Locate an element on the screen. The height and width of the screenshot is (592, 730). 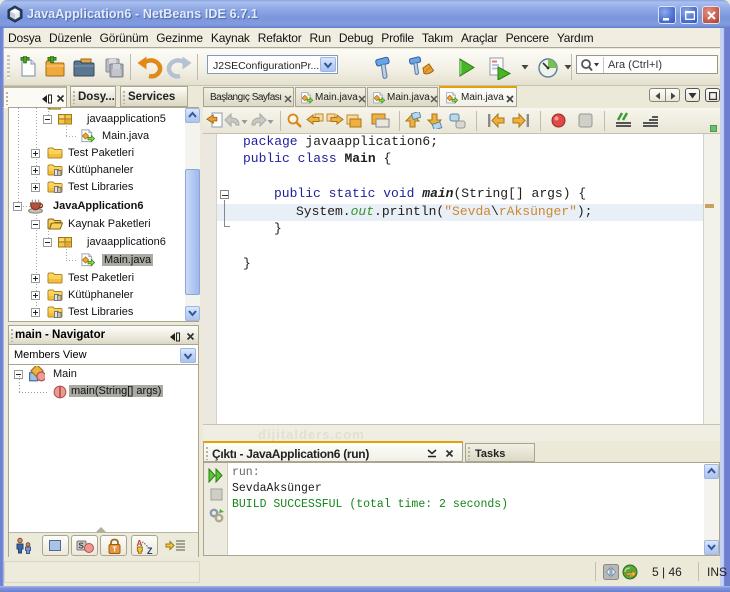
svg-text: Z is located at coordinates (150, 550).